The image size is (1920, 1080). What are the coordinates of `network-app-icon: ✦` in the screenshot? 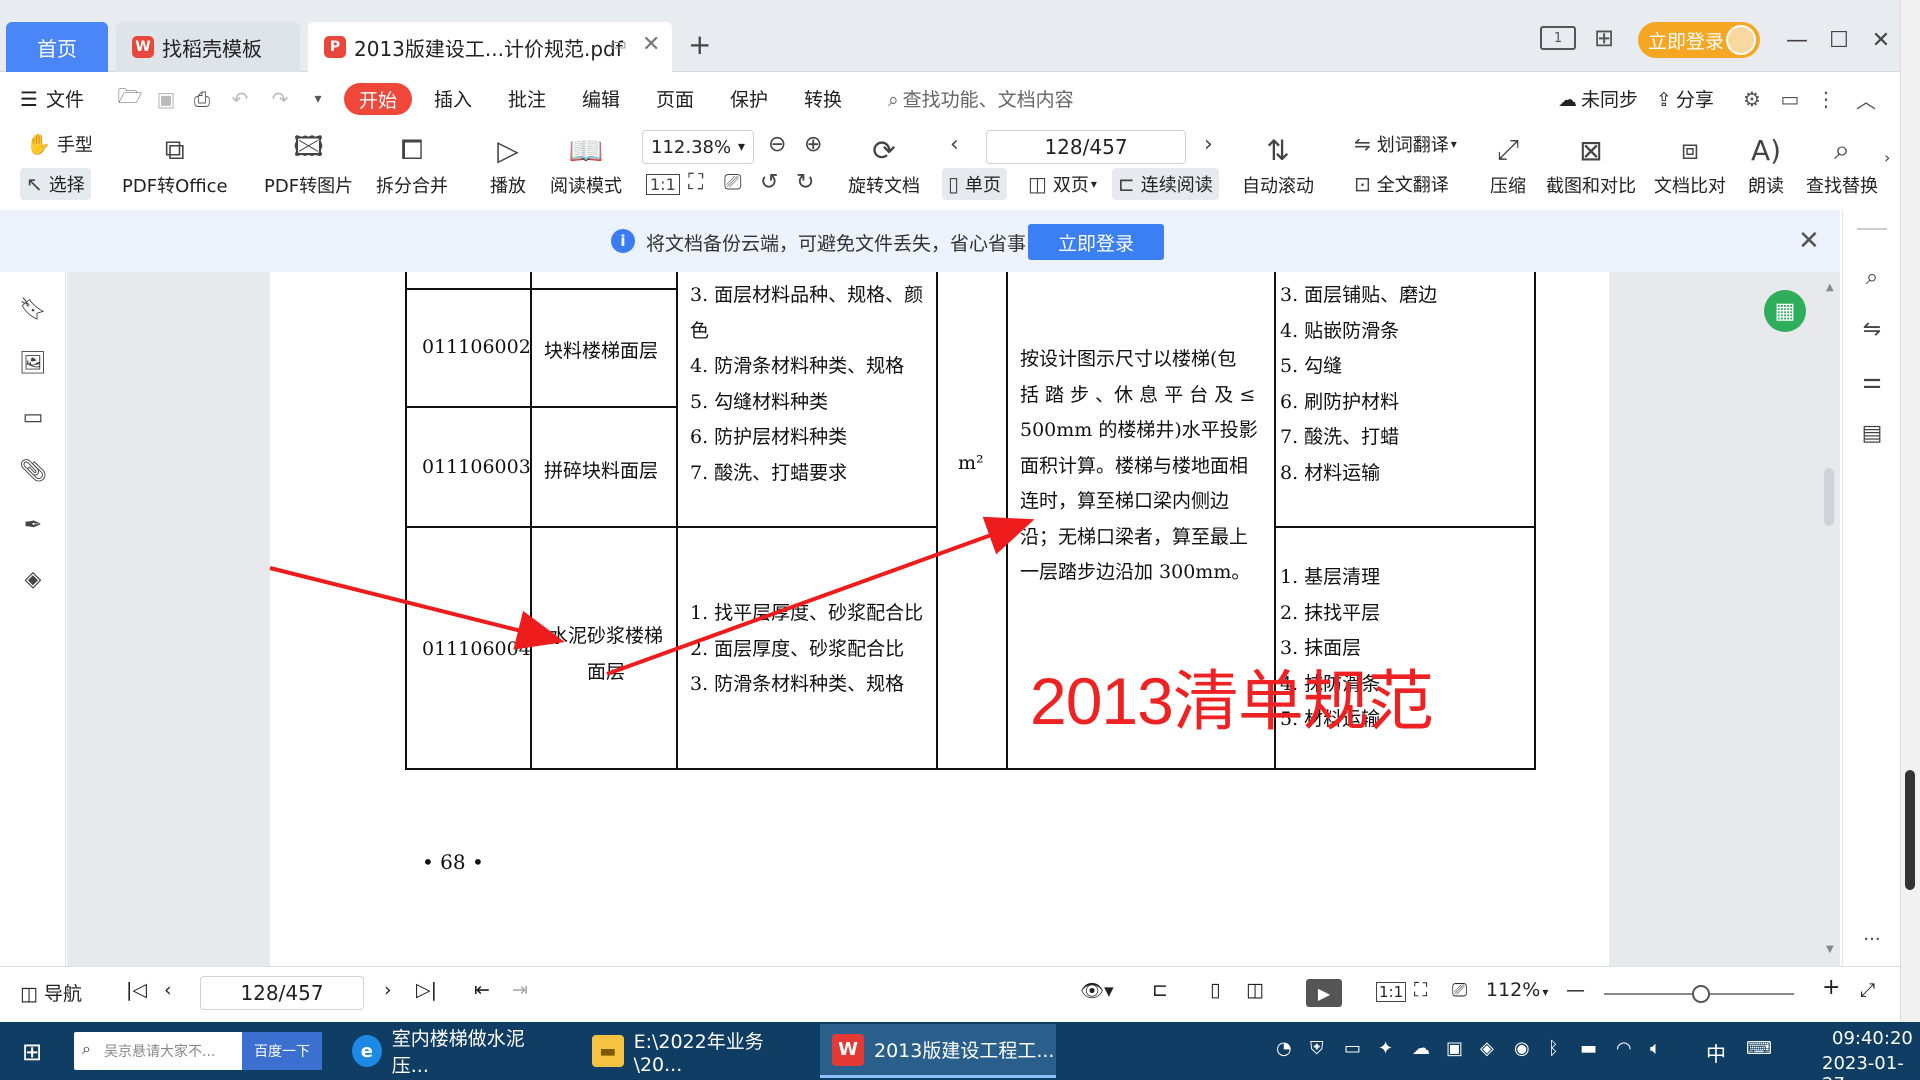 It's located at (1385, 1048).